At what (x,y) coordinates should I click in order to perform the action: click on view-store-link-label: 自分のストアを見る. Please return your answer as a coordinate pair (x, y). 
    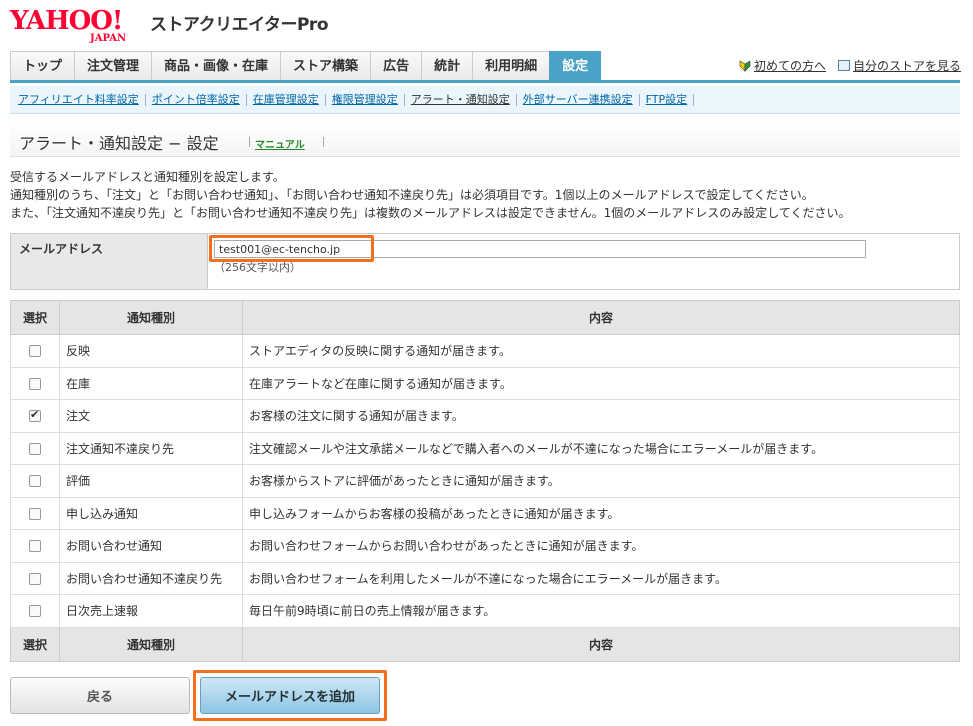
    Looking at the image, I should click on (906, 66).